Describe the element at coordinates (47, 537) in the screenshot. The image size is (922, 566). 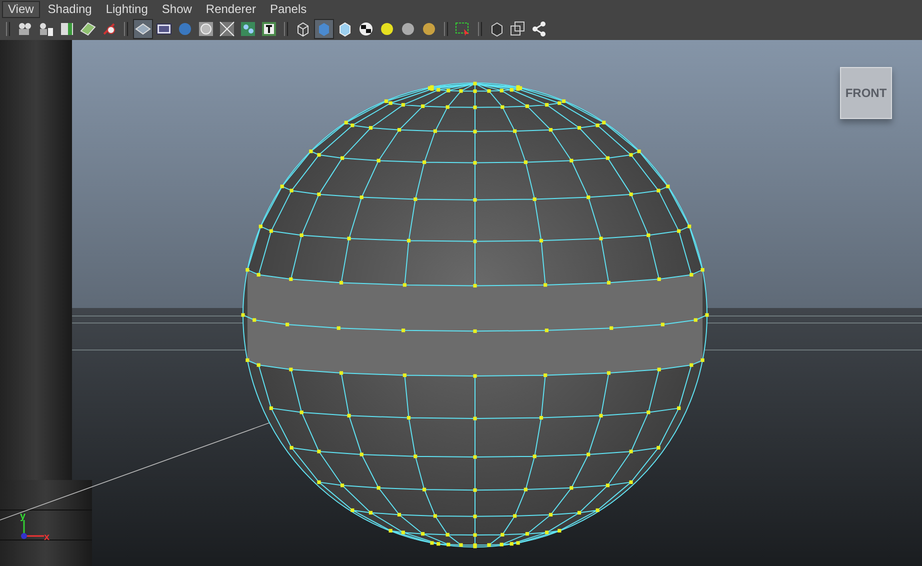
I see `axis-label: x` at that location.